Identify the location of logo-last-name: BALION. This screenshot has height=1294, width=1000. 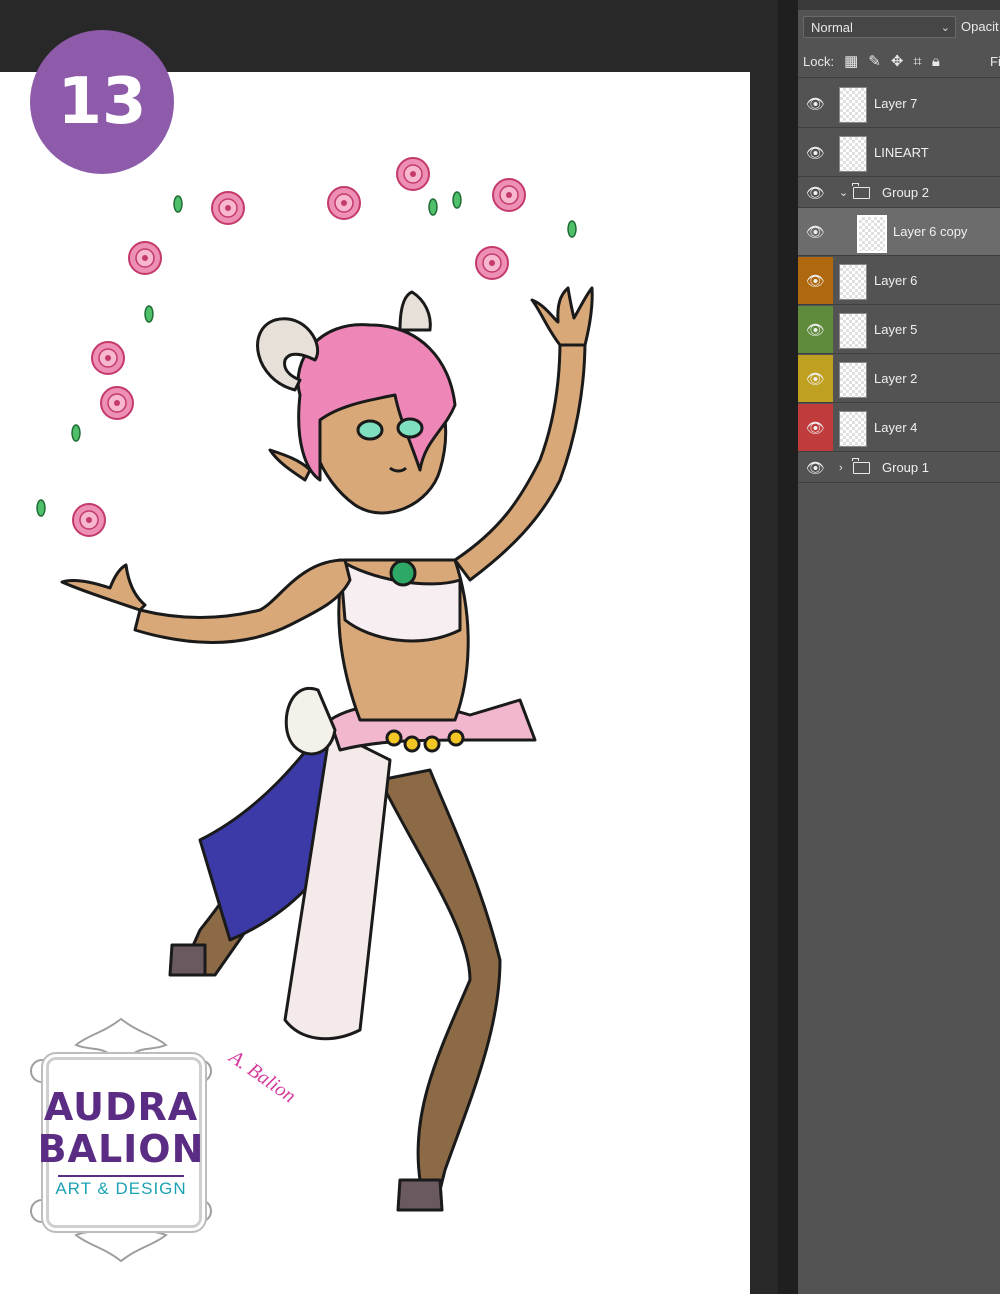
(121, 1149).